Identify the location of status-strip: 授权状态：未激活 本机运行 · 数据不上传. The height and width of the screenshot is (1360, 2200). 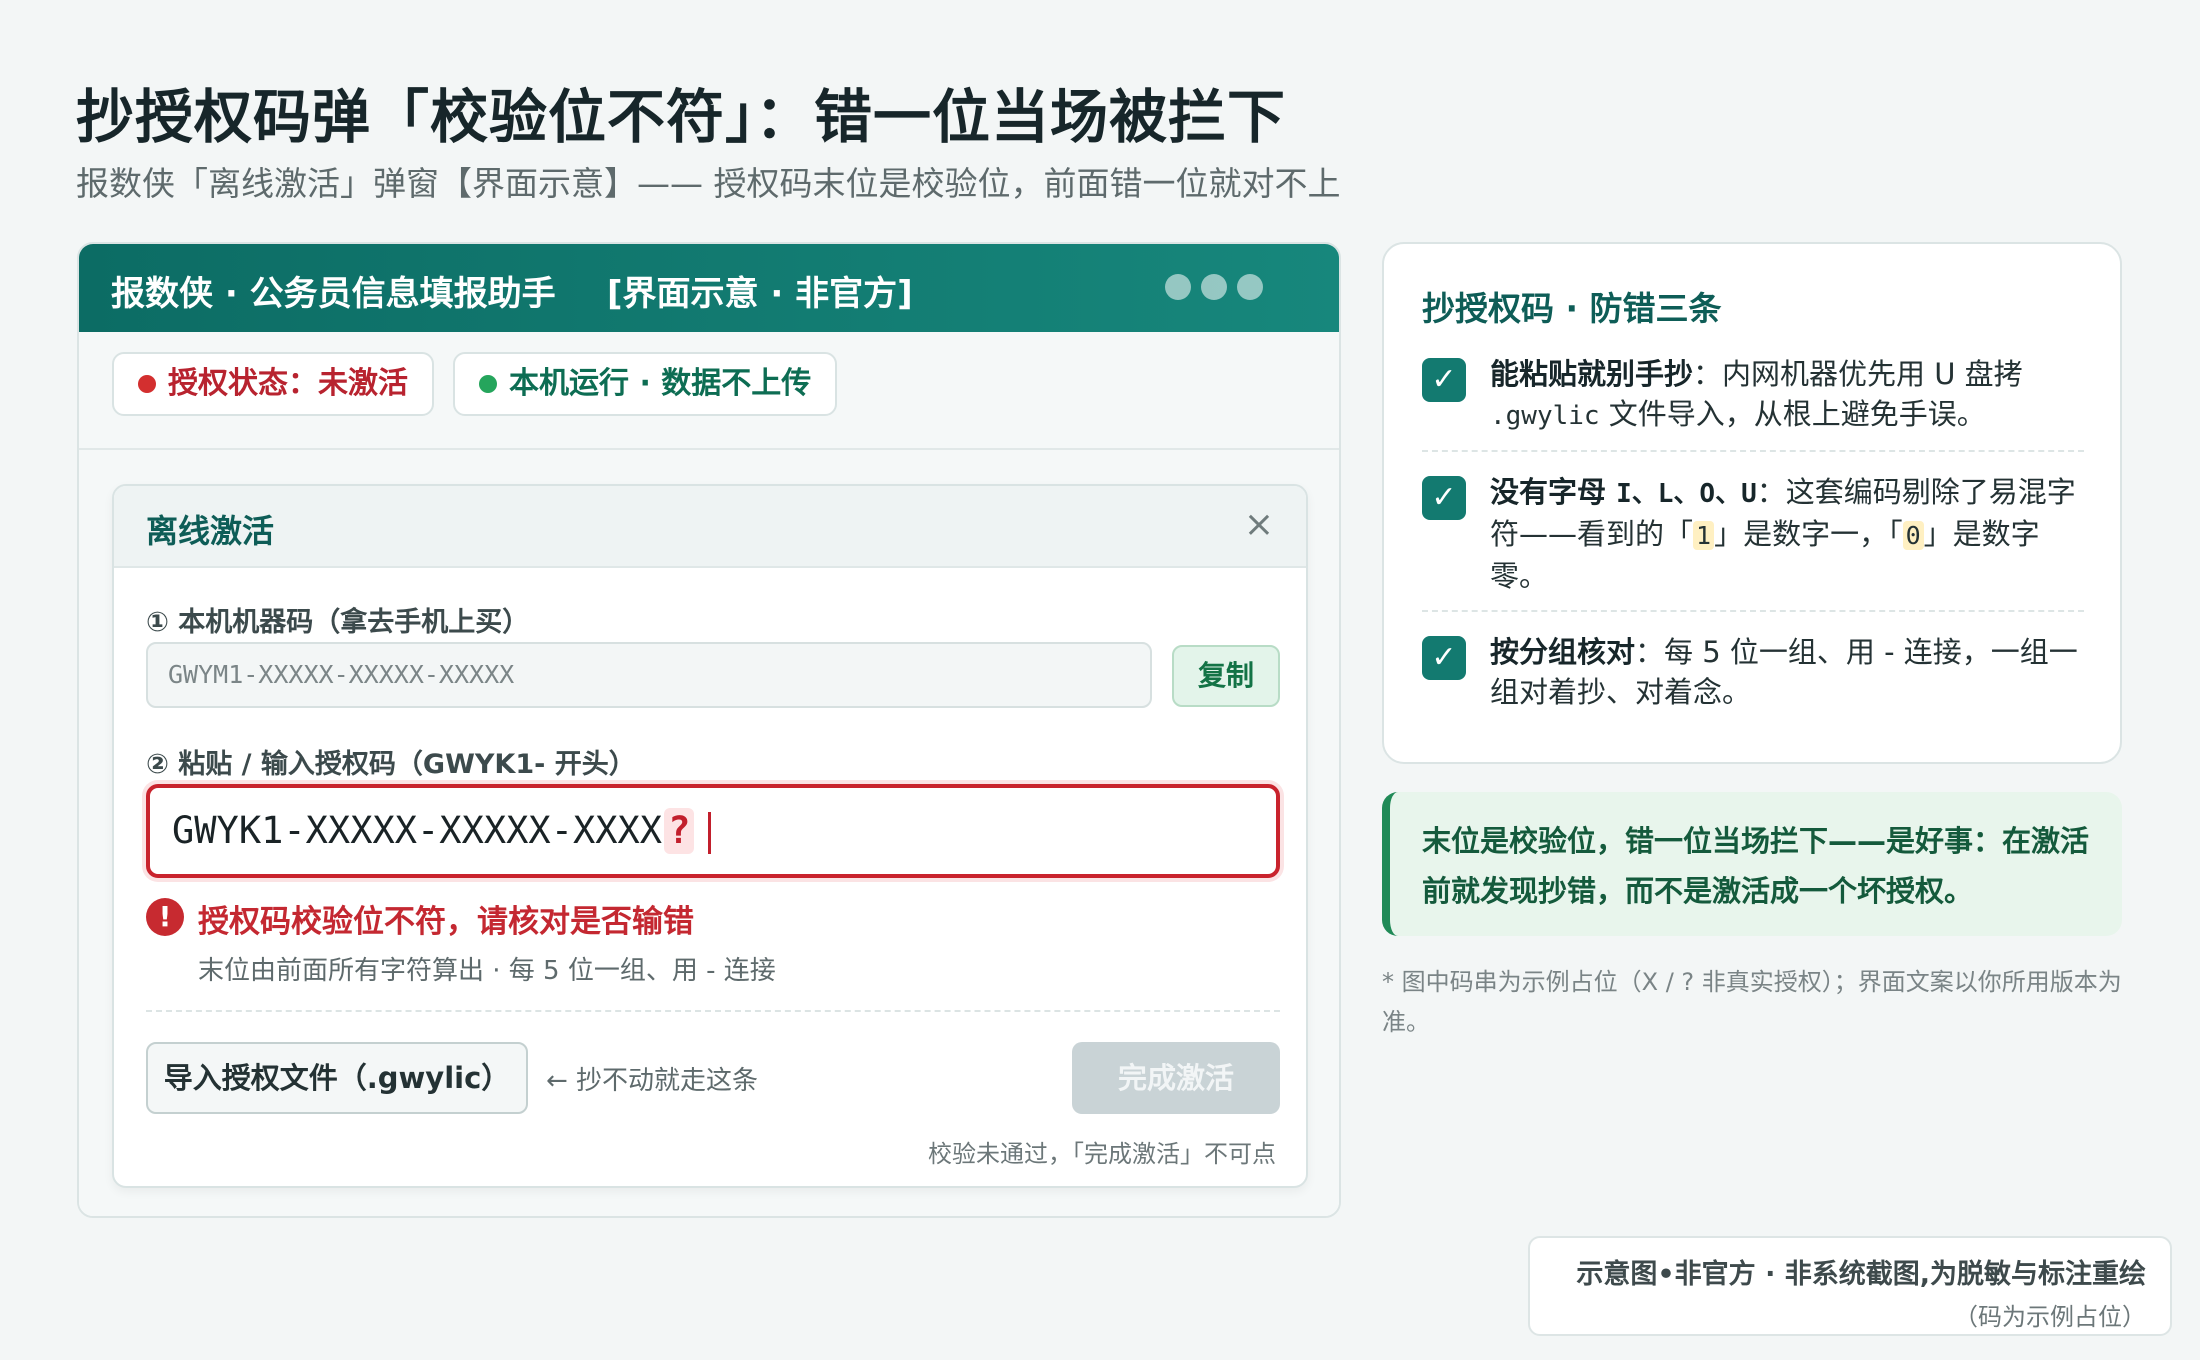
(709, 391).